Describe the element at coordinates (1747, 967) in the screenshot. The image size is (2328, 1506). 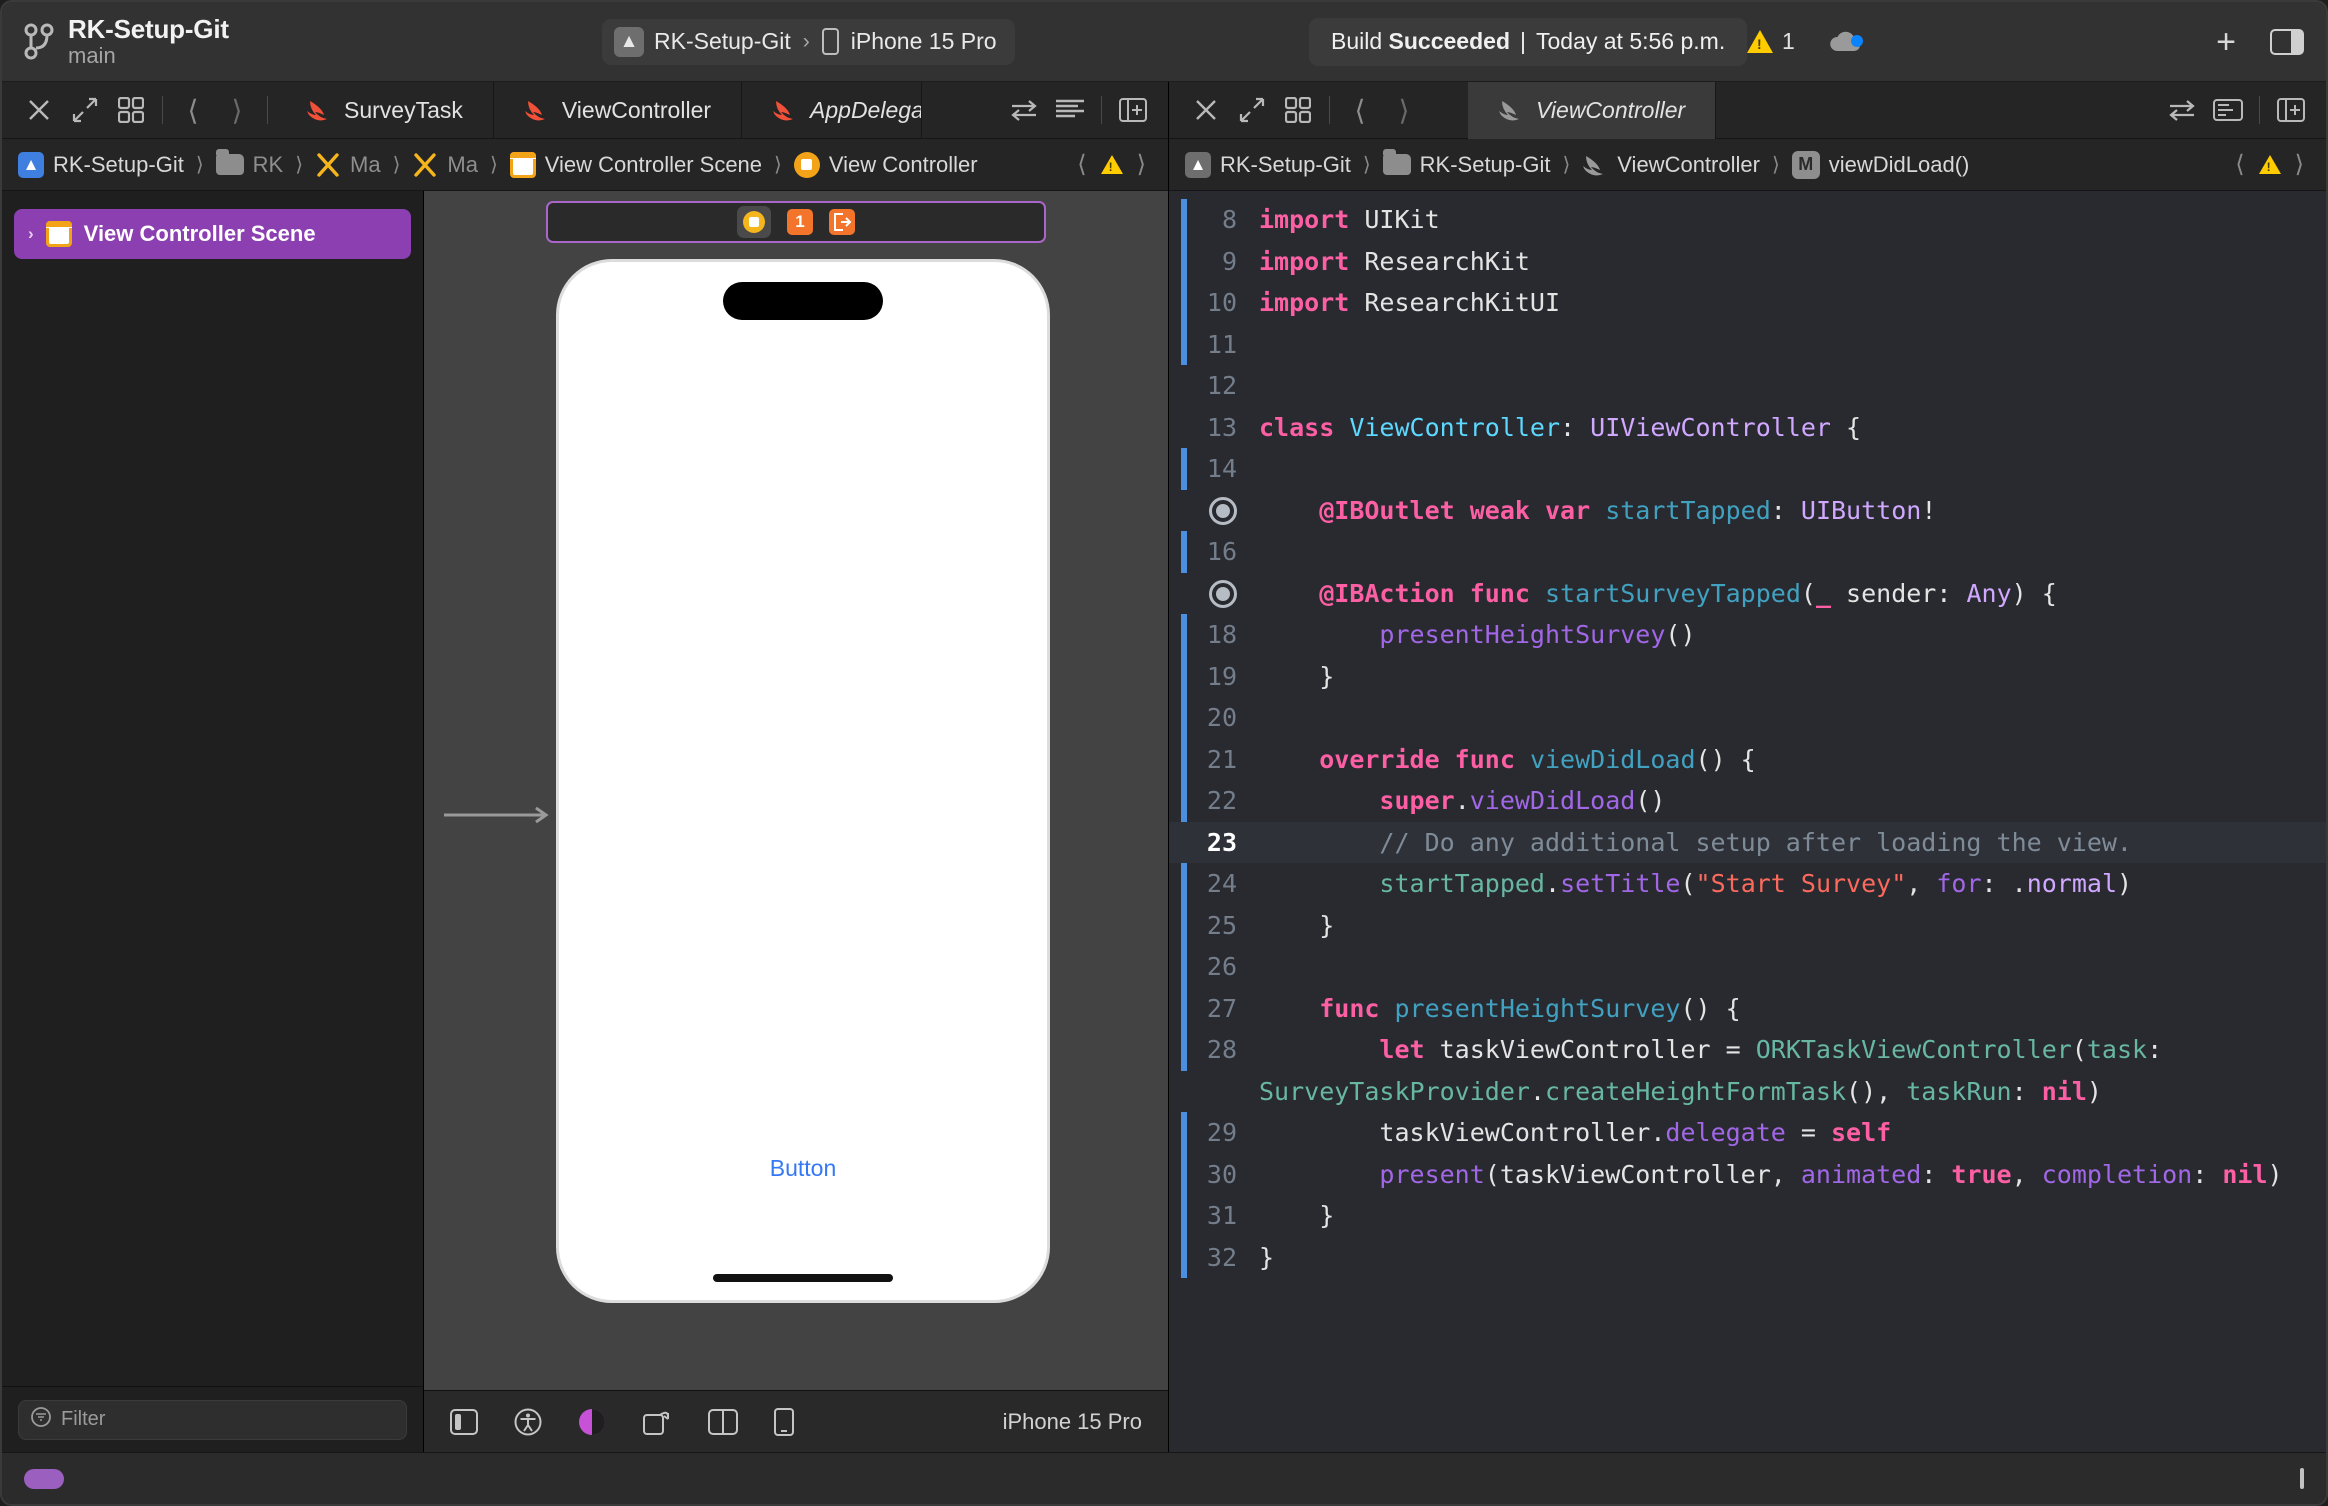
I see `code-line: 26` at that location.